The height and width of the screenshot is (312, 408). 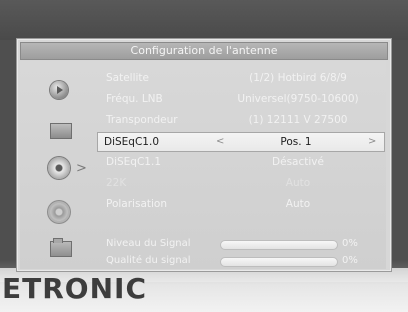 I want to click on folder-icon, so click(x=61, y=247).